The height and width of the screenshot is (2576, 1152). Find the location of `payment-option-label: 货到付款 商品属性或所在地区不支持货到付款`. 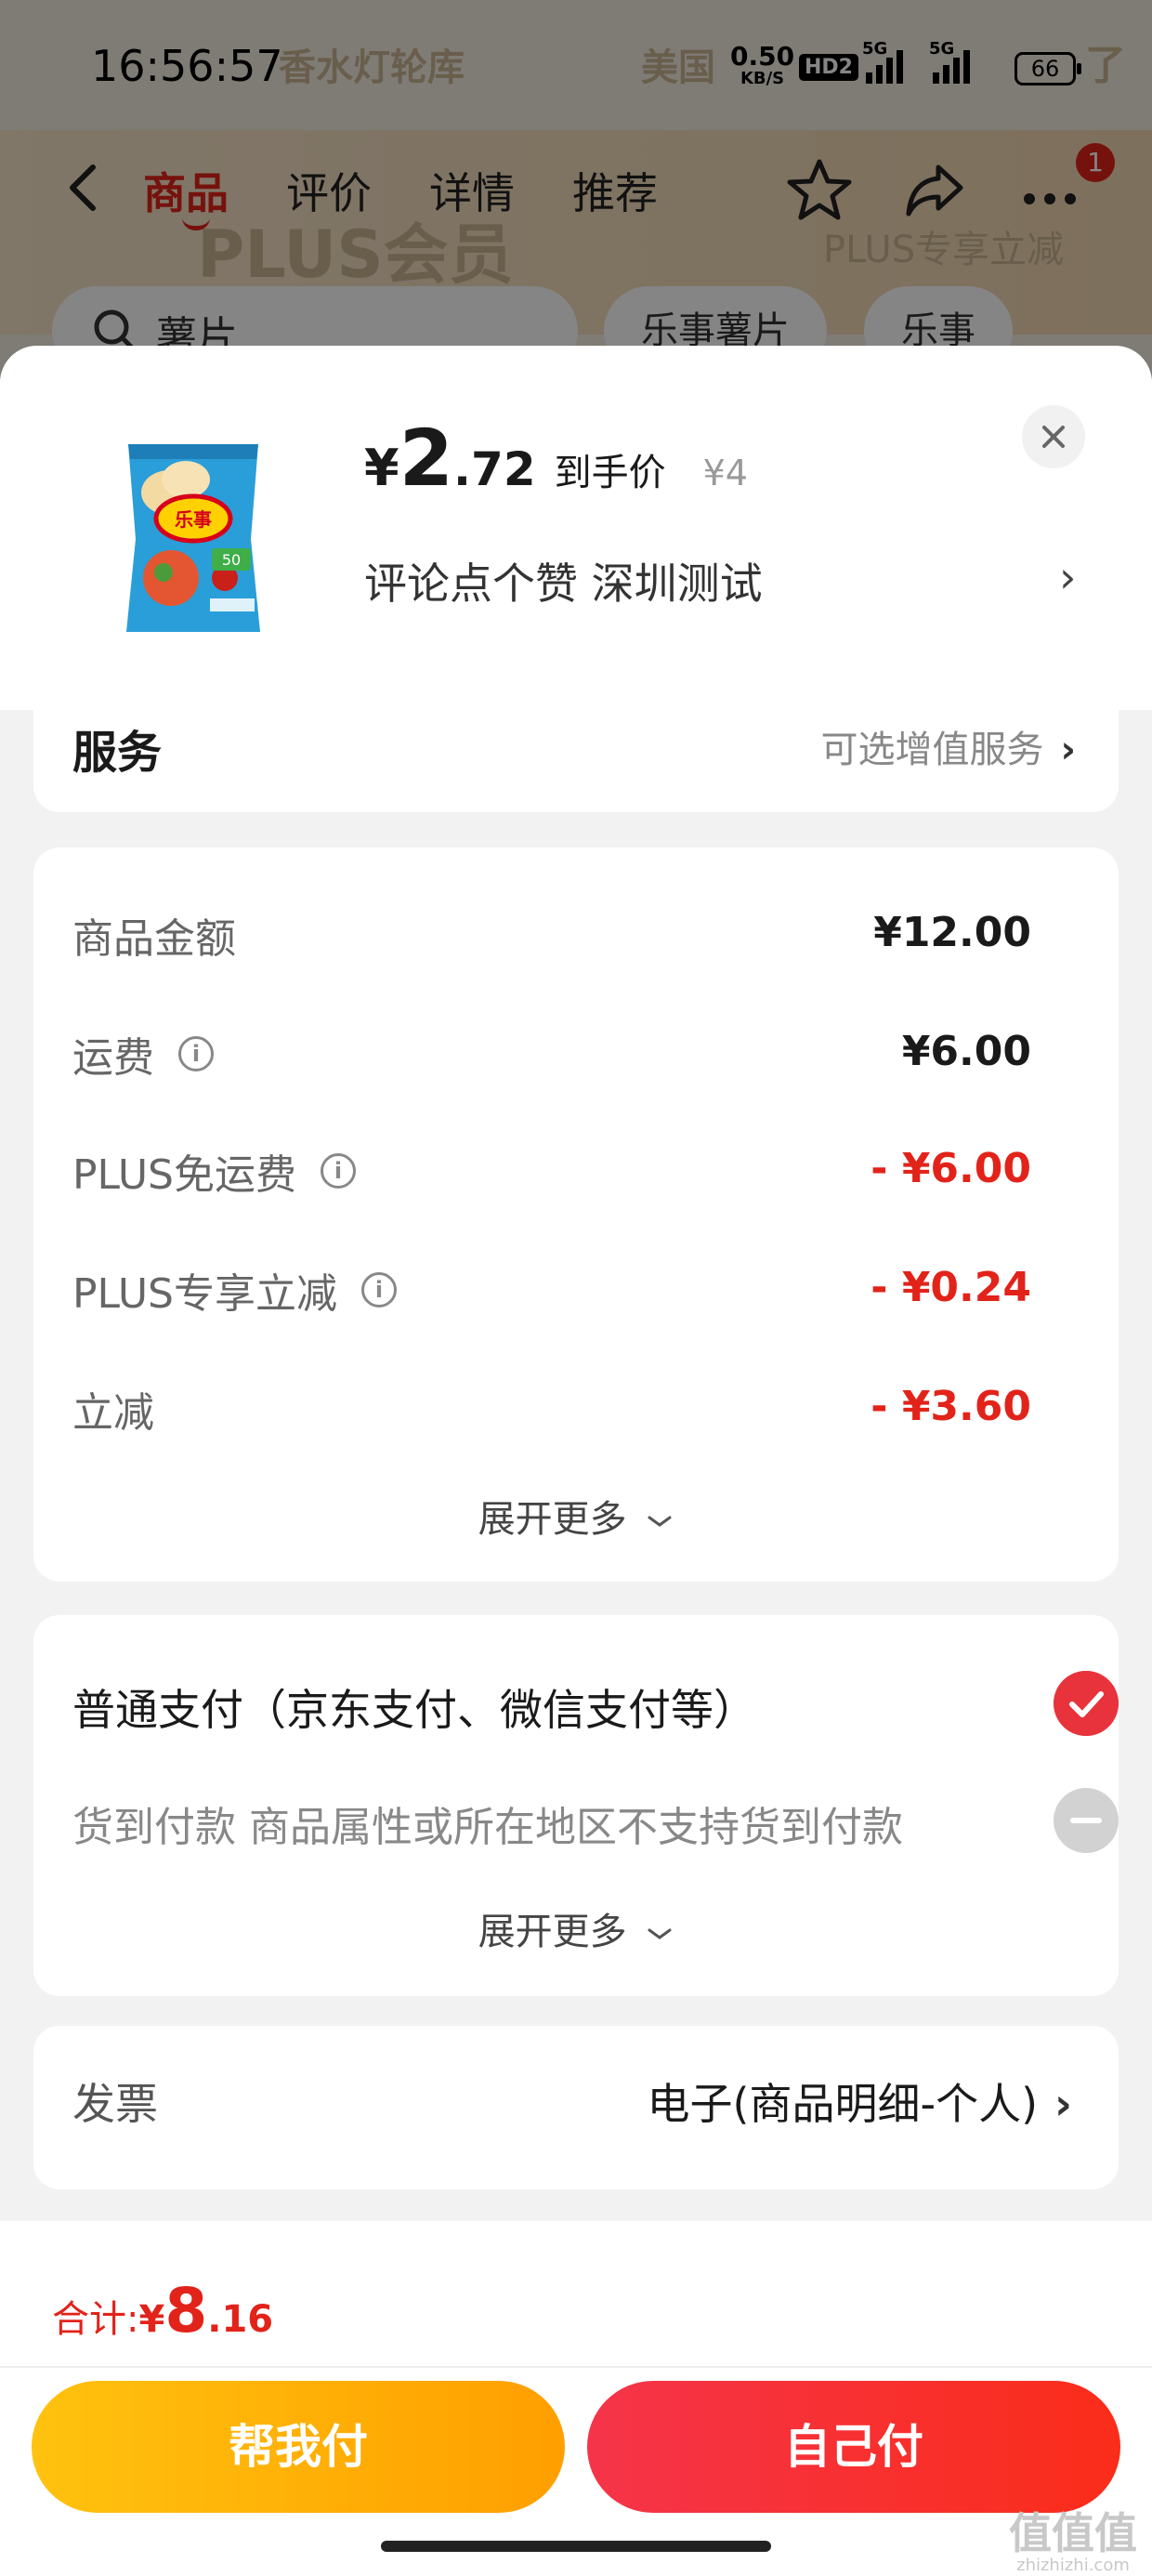

payment-option-label: 货到付款 商品属性或所在地区不支持货到付款 is located at coordinates (487, 1827).